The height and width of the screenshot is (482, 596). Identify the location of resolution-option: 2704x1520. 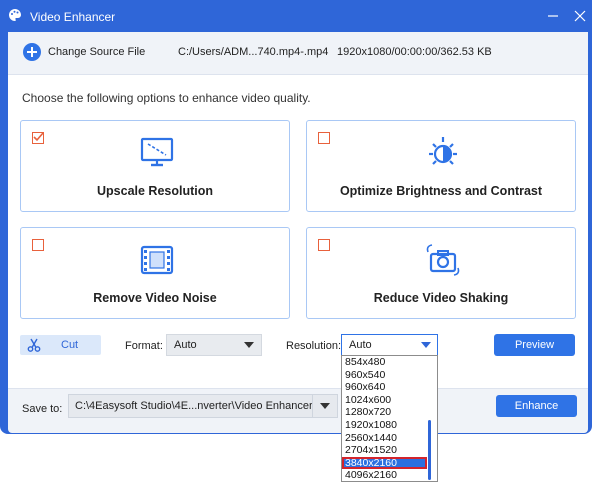
(389, 450).